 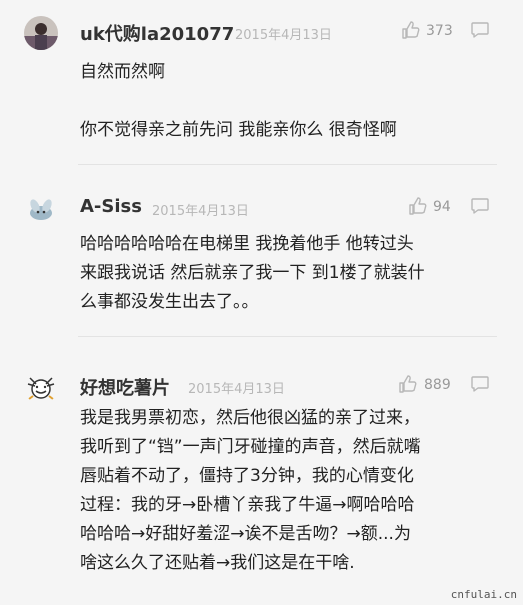 What do you see at coordinates (111, 206) in the screenshot?
I see `username: A-Siss` at bounding box center [111, 206].